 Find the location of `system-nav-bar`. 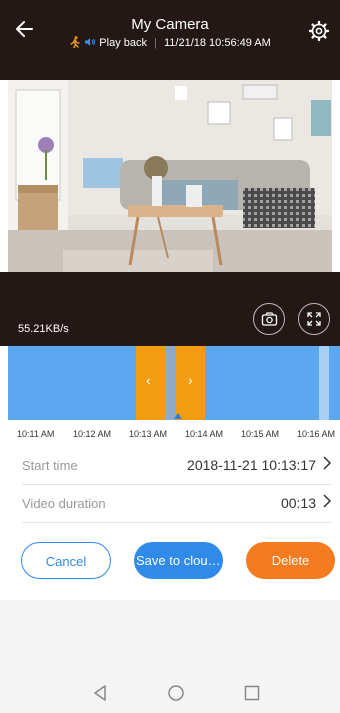

system-nav-bar is located at coordinates (170, 693).